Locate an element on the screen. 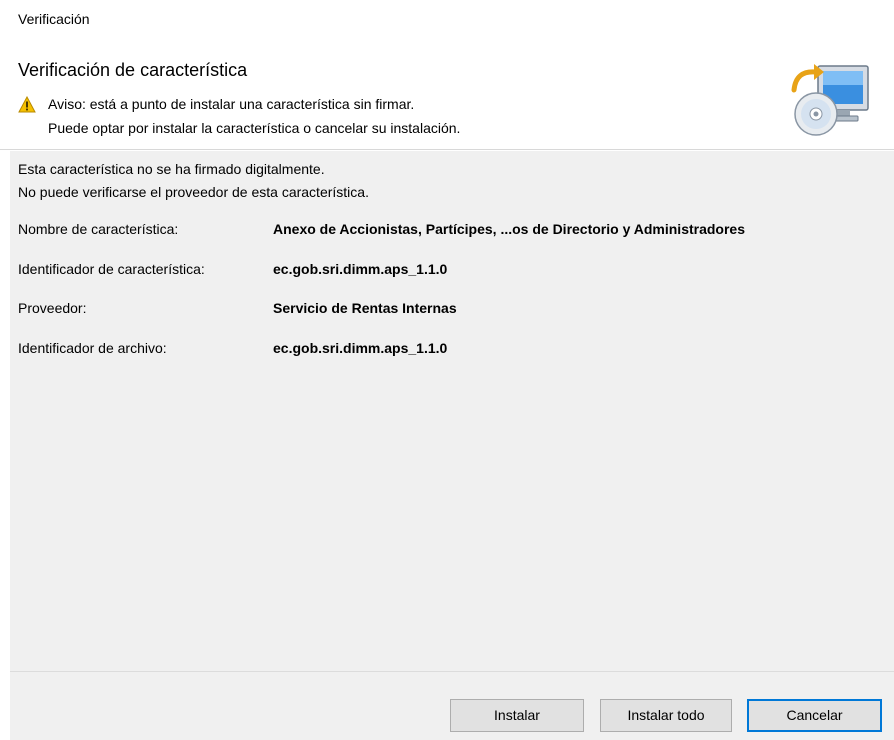 This screenshot has height=740, width=894. detail-value: Servicio de Rentas Internas is located at coordinates (365, 308).